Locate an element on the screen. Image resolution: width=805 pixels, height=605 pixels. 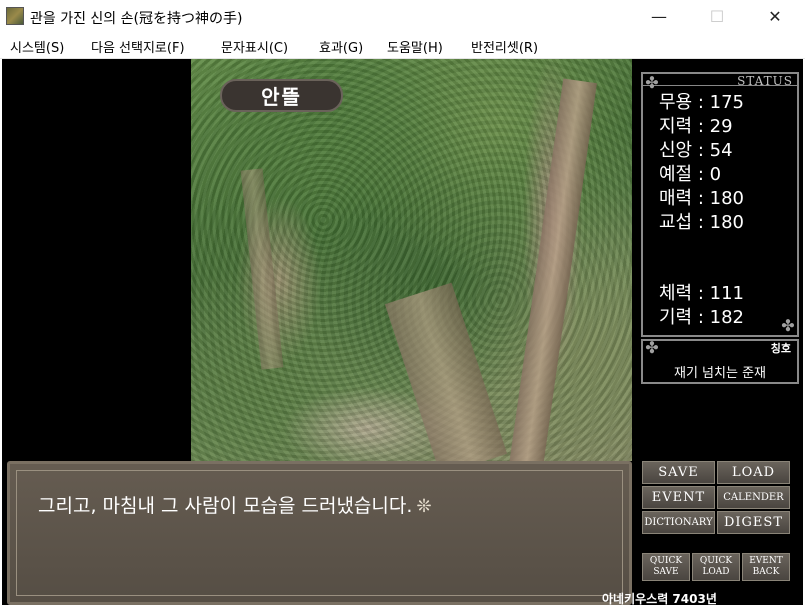
minimize-button: — is located at coordinates (659, 16).